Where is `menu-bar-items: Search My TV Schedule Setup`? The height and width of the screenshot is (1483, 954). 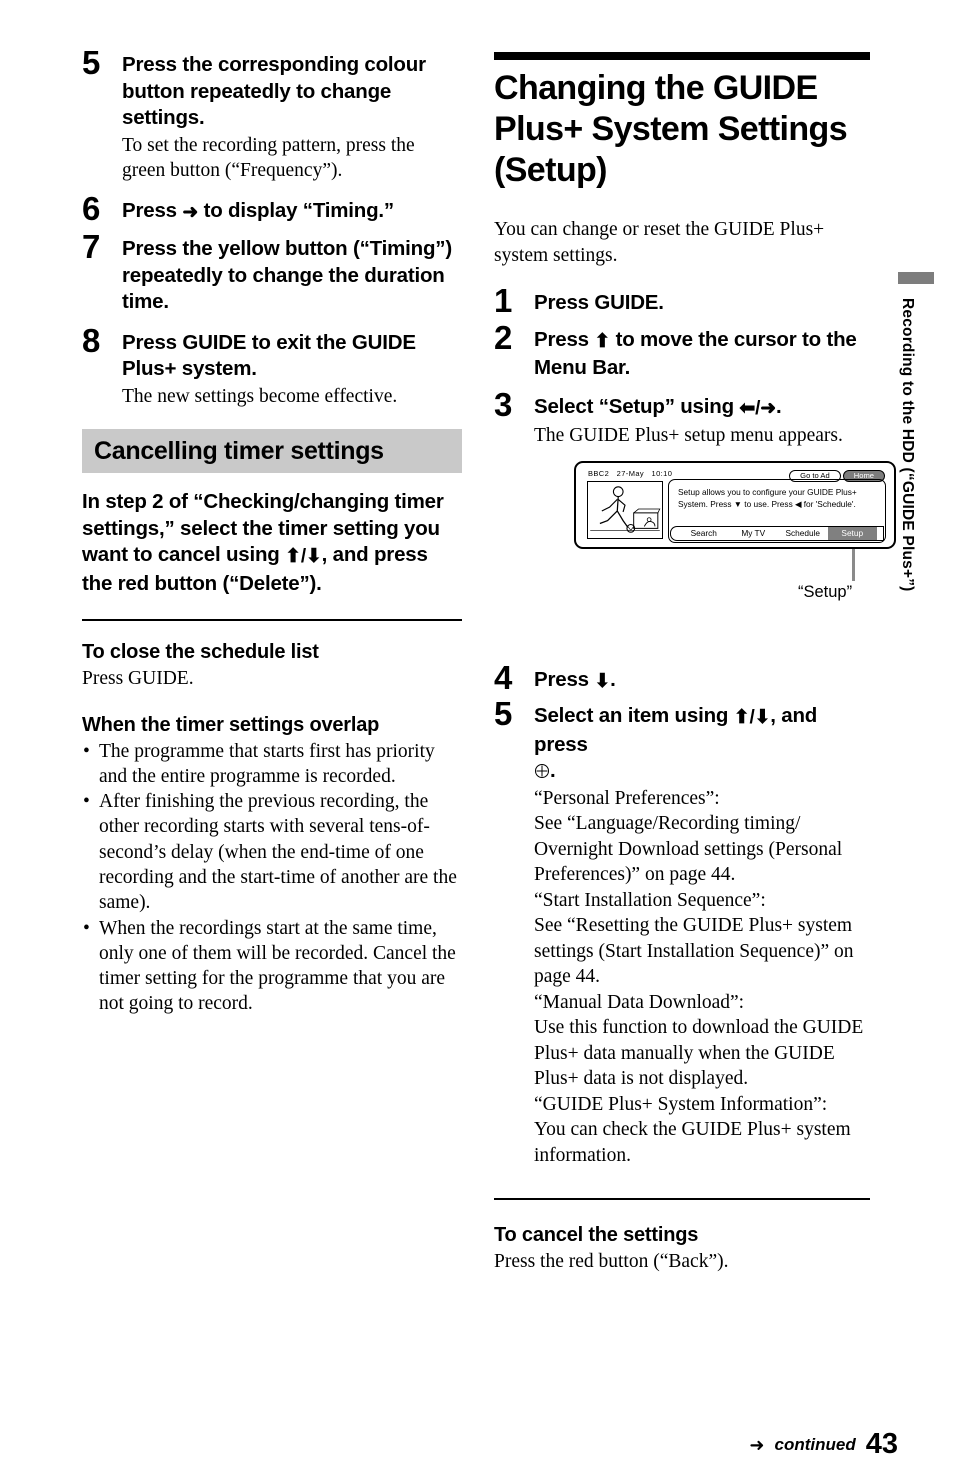 menu-bar-items: Search My TV Schedule Setup is located at coordinates (778, 533).